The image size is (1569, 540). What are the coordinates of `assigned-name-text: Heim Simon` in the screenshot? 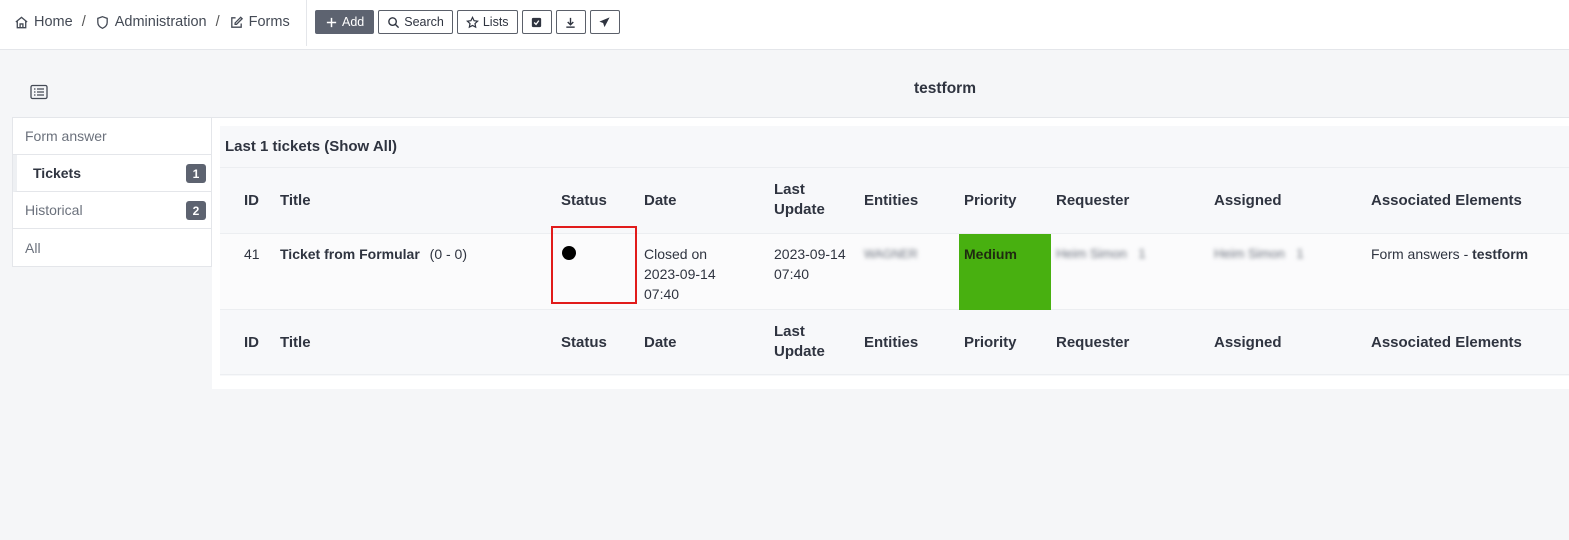 It's located at (1249, 253).